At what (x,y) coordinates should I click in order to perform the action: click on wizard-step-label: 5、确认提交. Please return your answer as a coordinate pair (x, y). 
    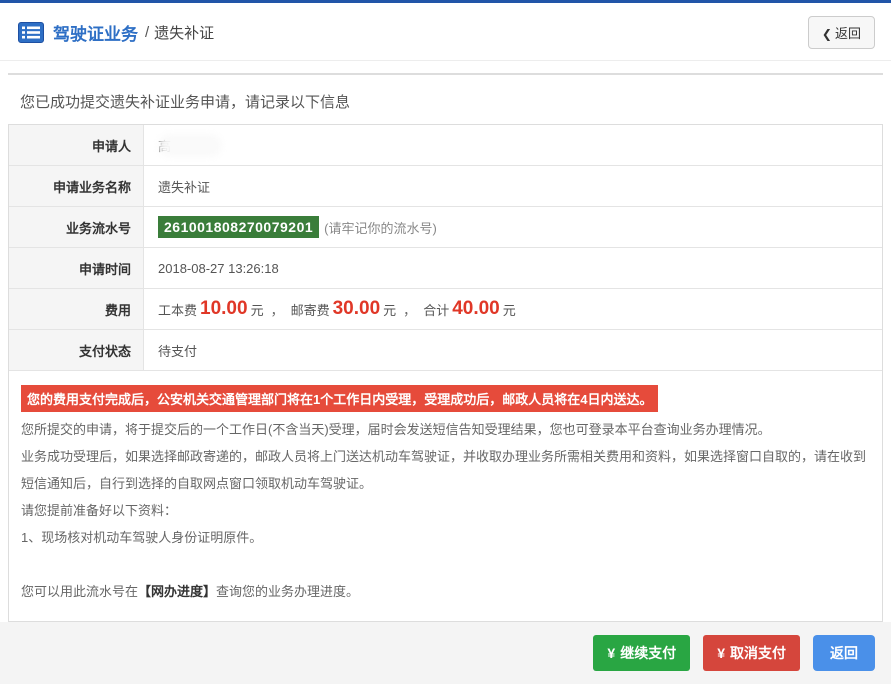
    Looking at the image, I should click on (544, 74).